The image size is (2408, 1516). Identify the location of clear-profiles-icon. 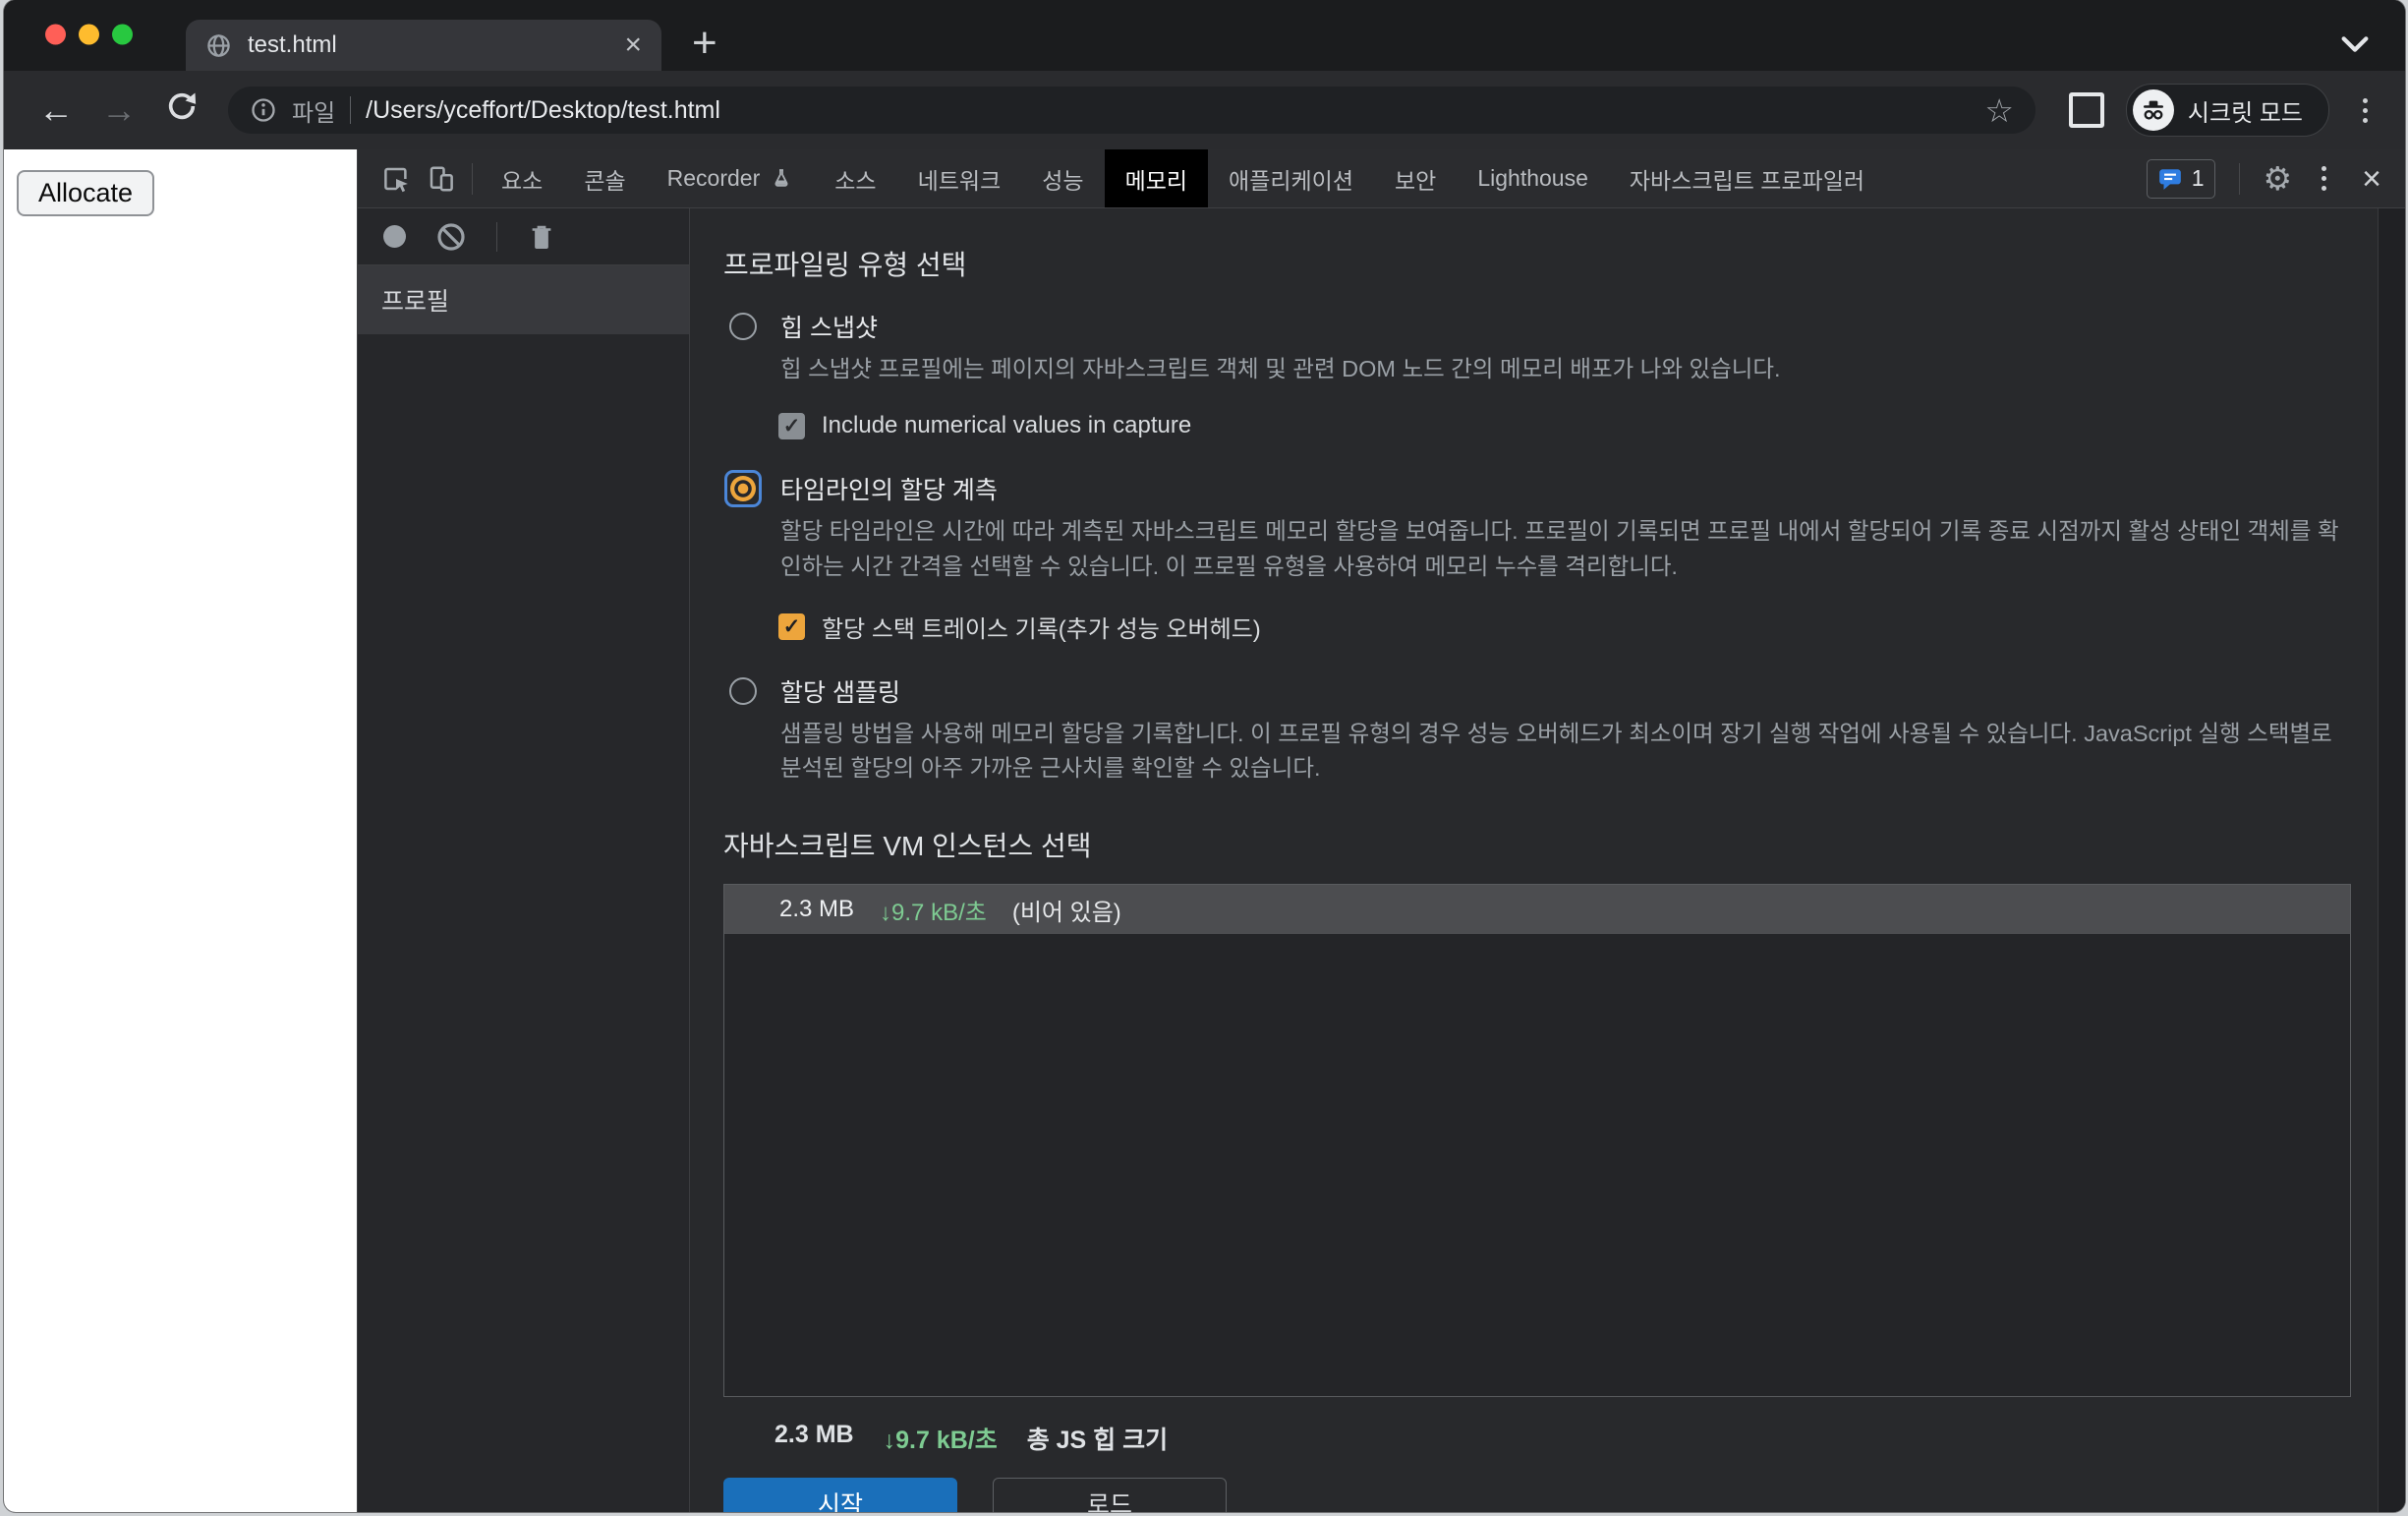
(451, 237).